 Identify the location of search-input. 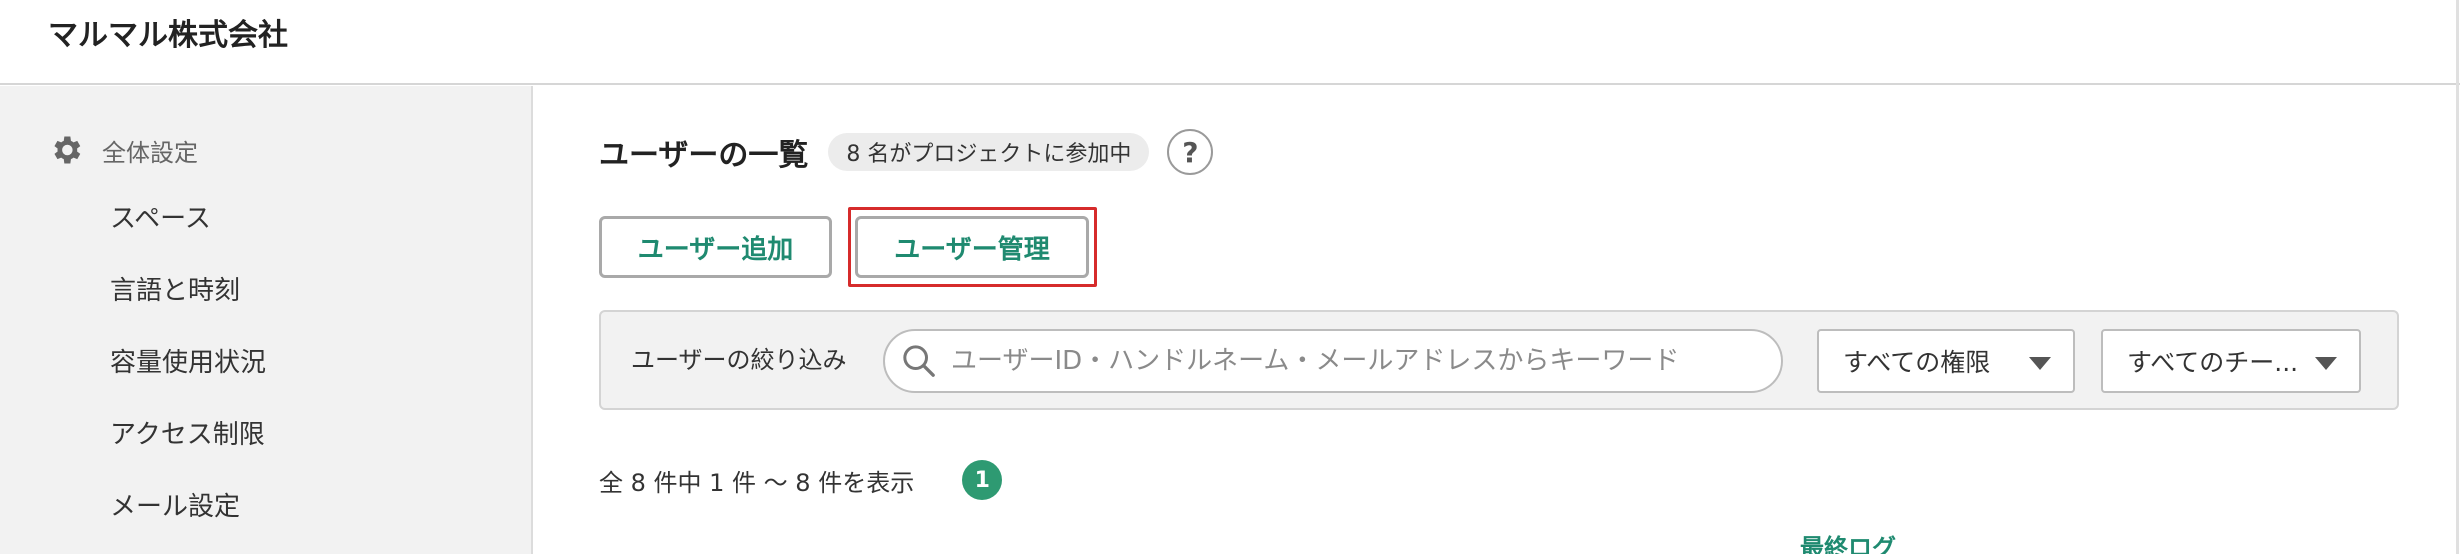
(1361, 361).